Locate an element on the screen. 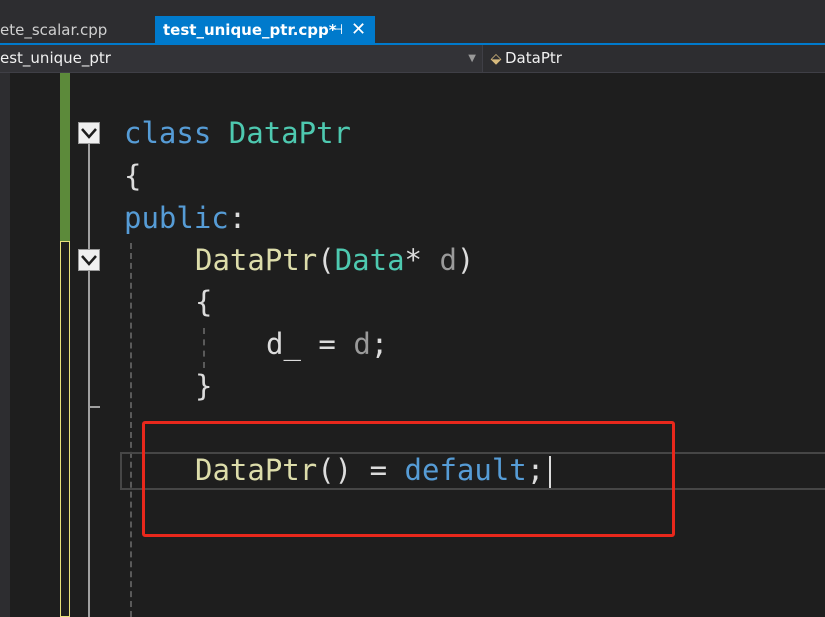  tab-delete-scalar: ete_scalar.cpp is located at coordinates (53, 30).